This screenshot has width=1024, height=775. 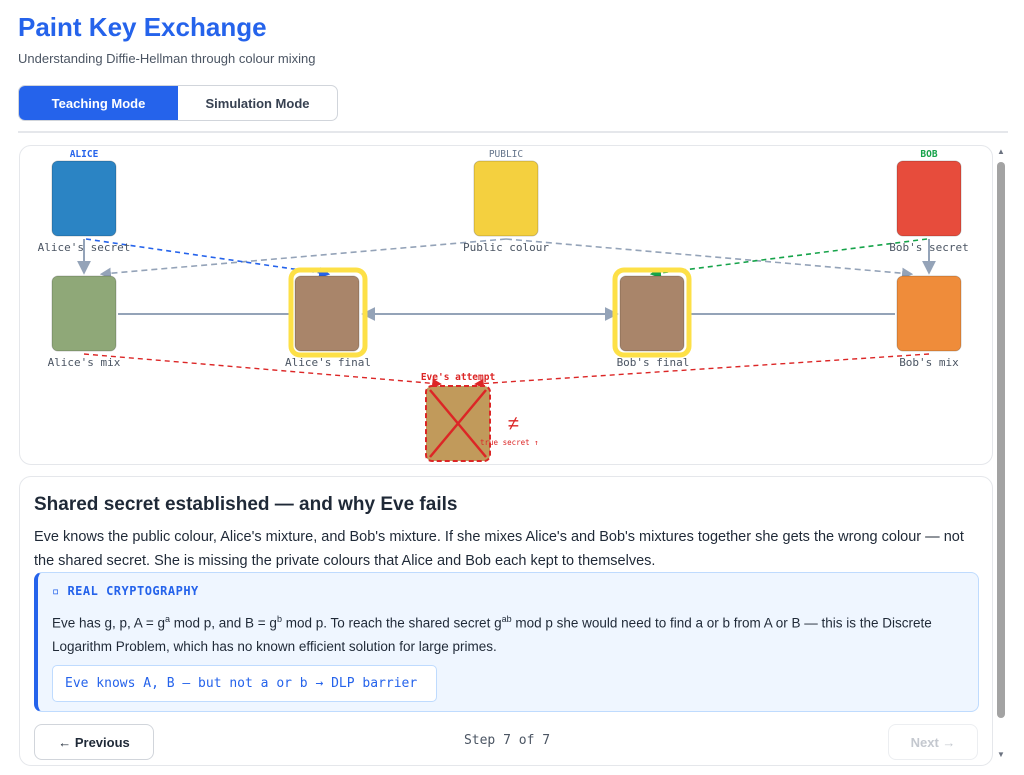 What do you see at coordinates (84, 198) in the screenshot?
I see `alice-secret-paint` at bounding box center [84, 198].